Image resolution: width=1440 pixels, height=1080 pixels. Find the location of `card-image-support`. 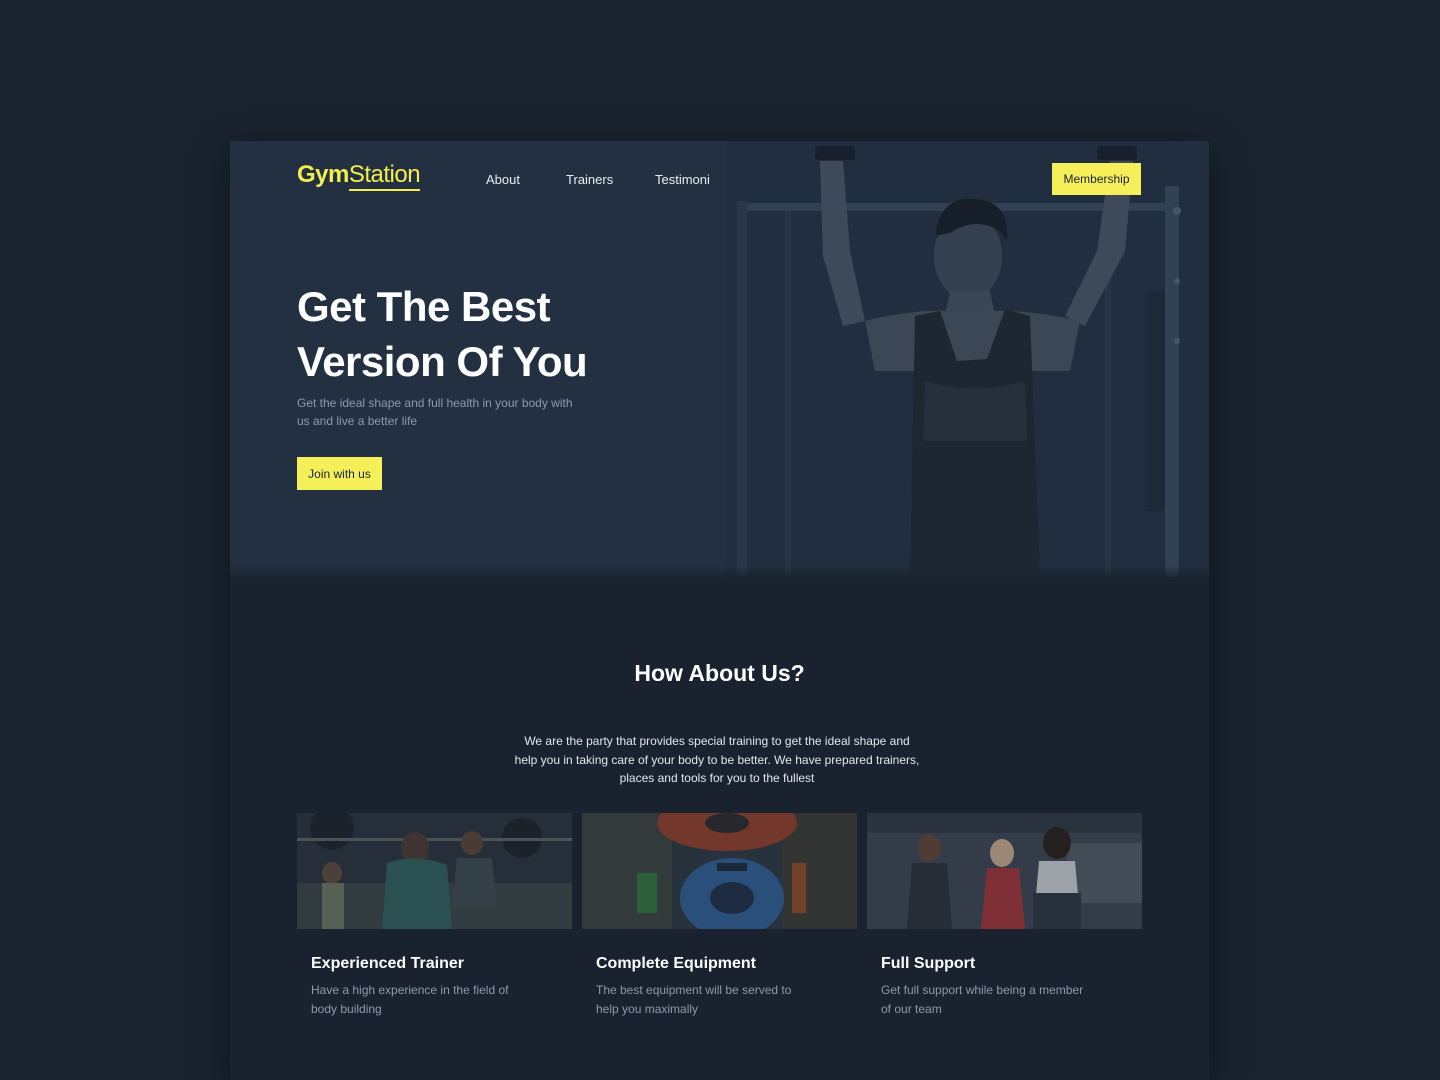

card-image-support is located at coordinates (1004, 871).